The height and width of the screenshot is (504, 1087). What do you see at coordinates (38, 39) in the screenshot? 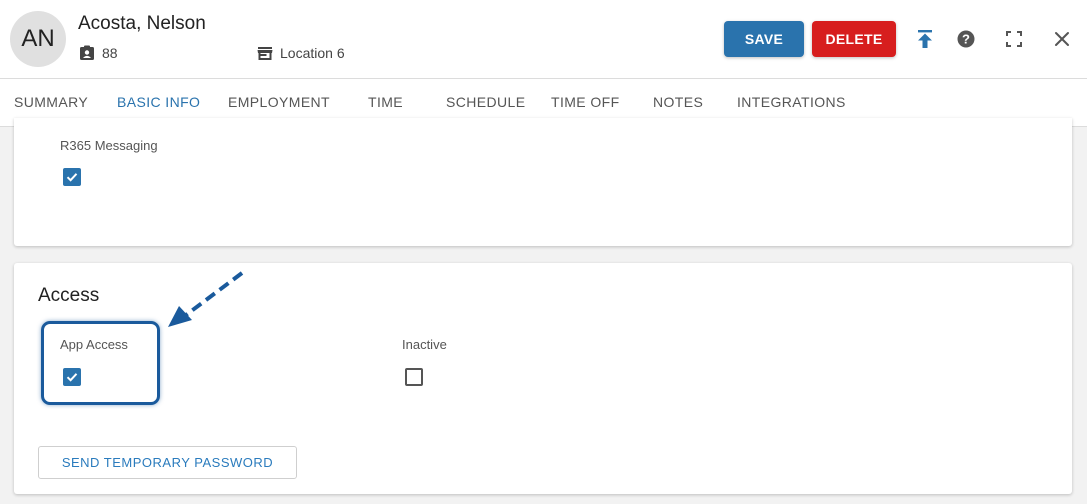
I see `avatar: AN` at bounding box center [38, 39].